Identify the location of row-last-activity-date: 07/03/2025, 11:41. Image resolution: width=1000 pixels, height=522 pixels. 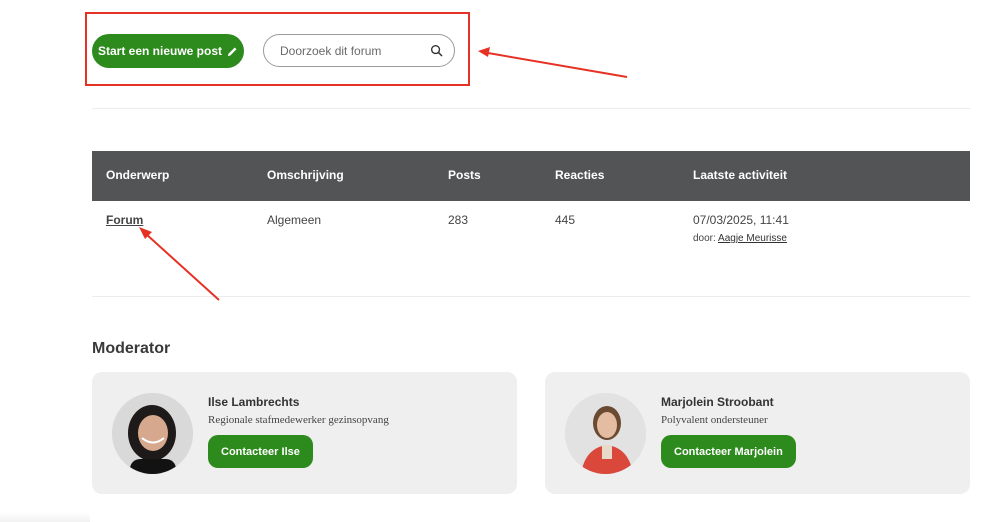
(741, 220).